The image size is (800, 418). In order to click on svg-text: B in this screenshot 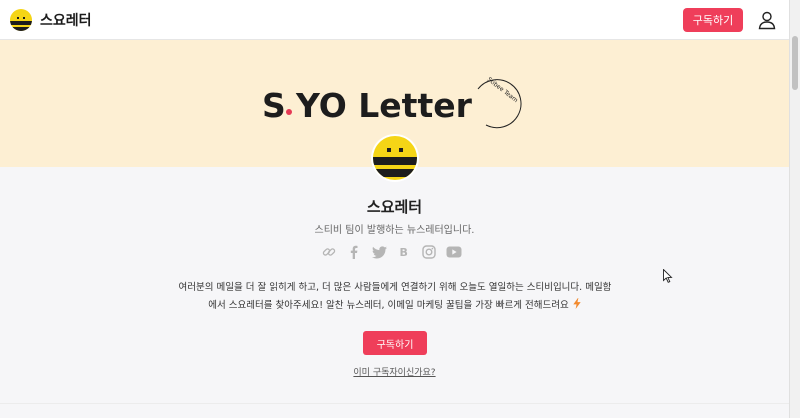, I will do `click(404, 252)`.